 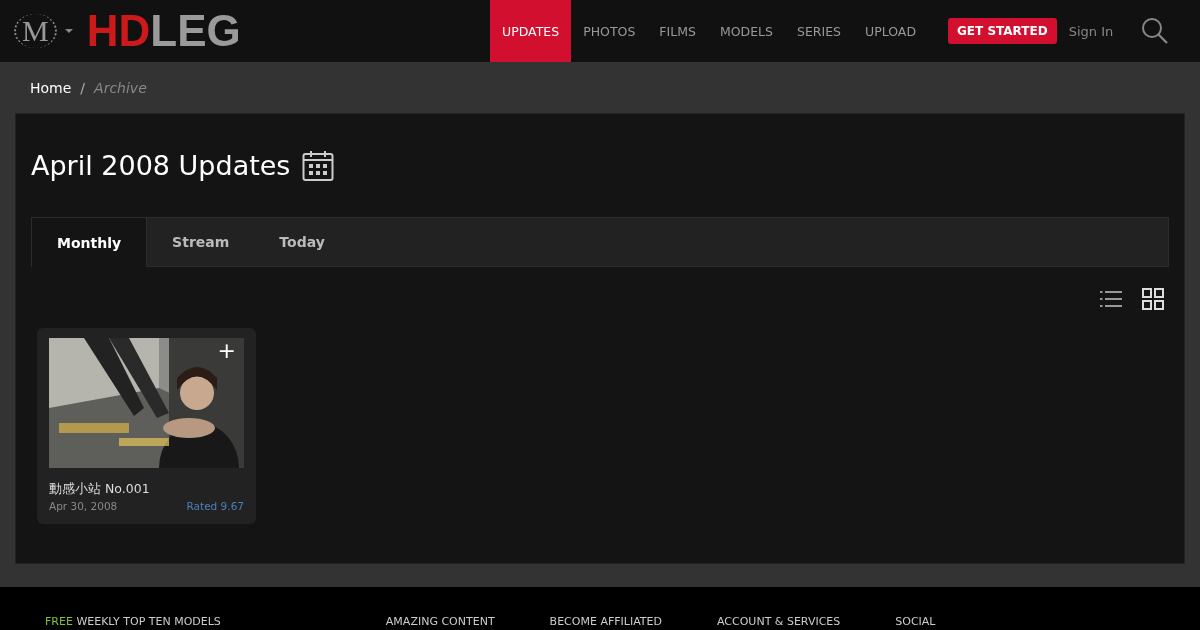 I want to click on add-button: +, so click(x=226, y=351).